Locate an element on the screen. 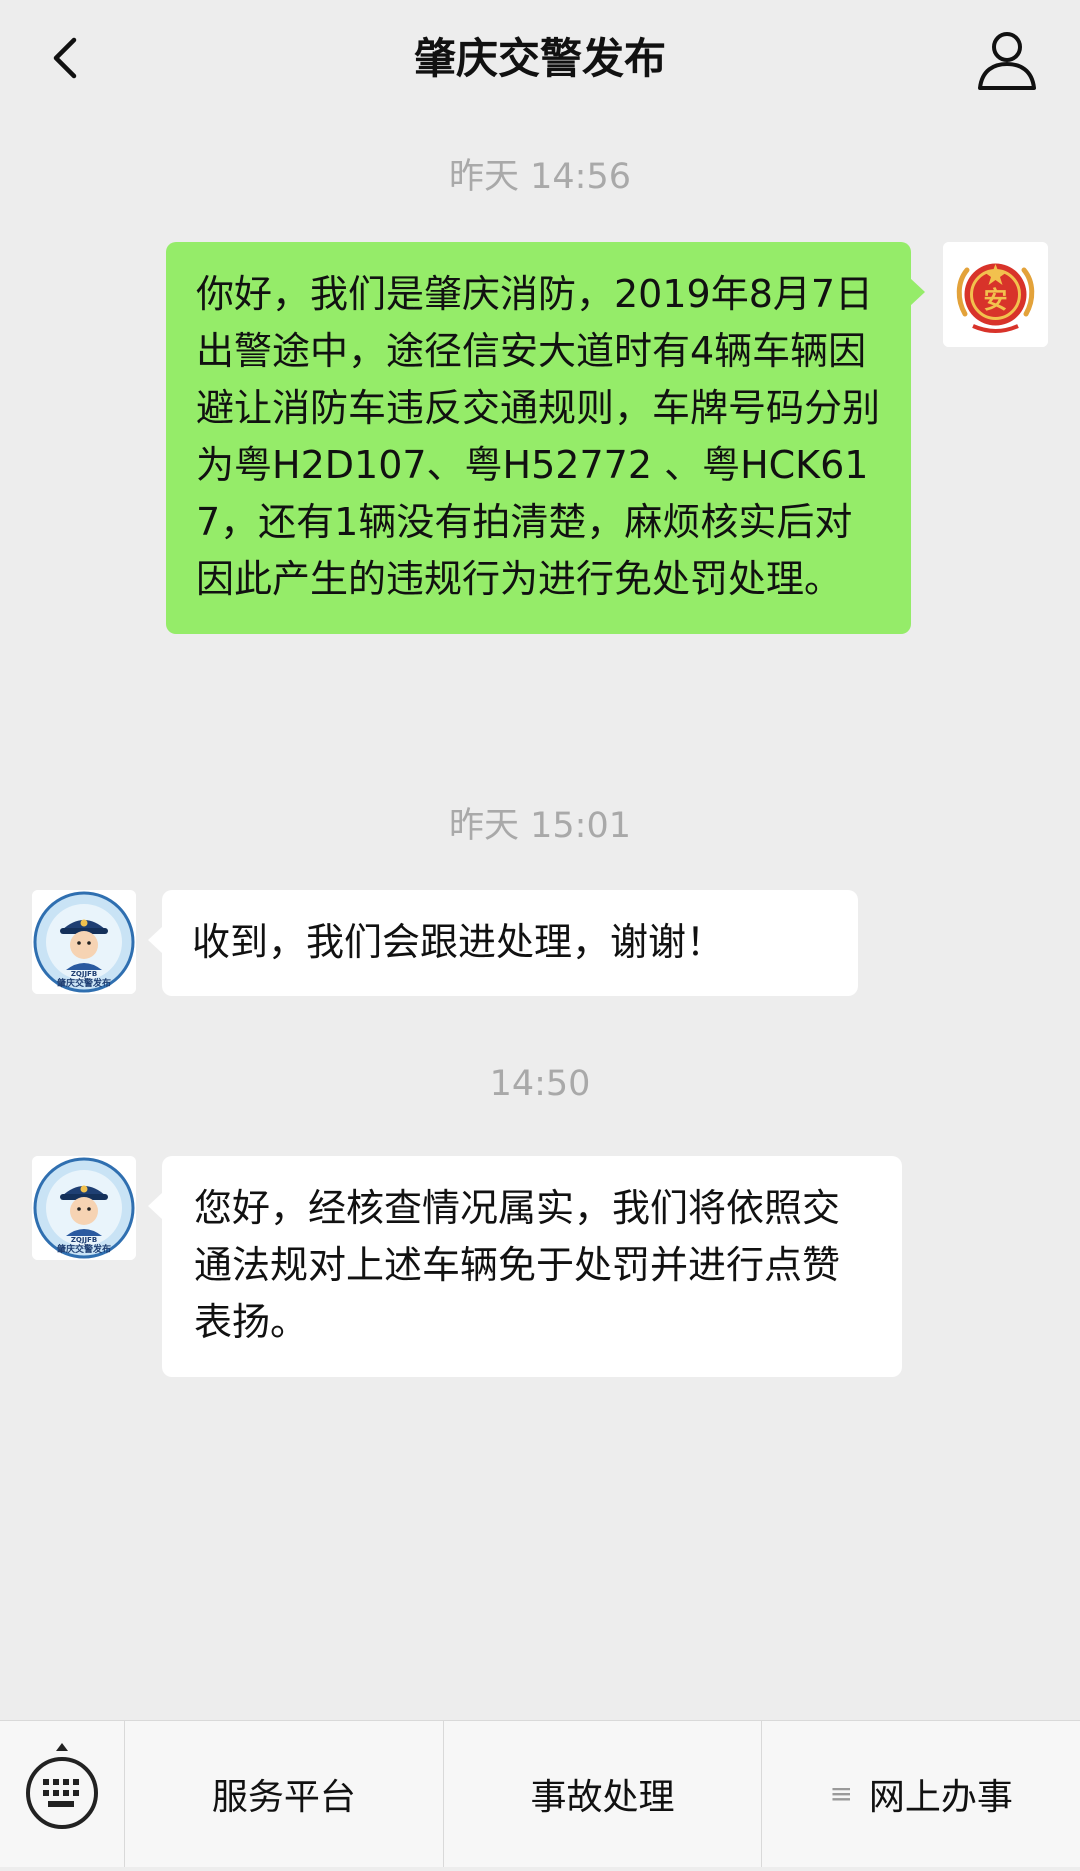  keyboard-icon is located at coordinates (62, 1786).